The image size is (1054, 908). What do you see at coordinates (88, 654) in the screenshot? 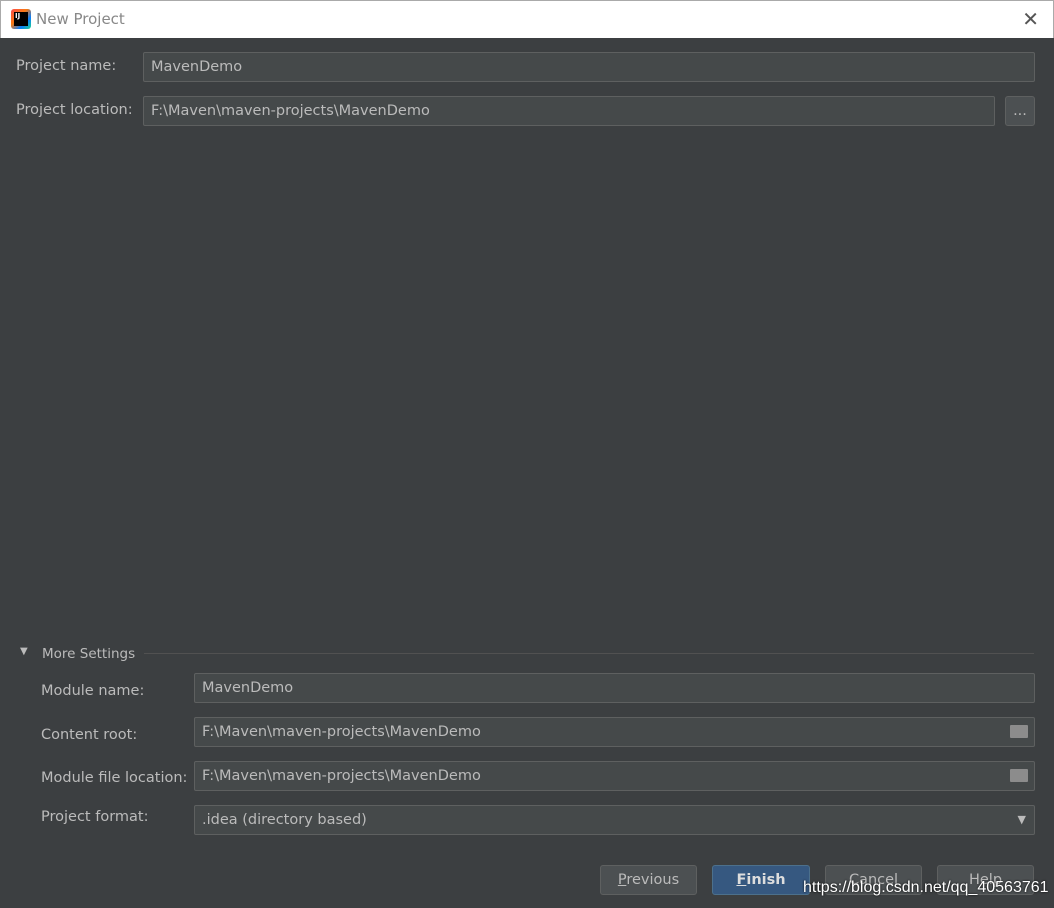
I see `more-settings-toggle: More Settings` at bounding box center [88, 654].